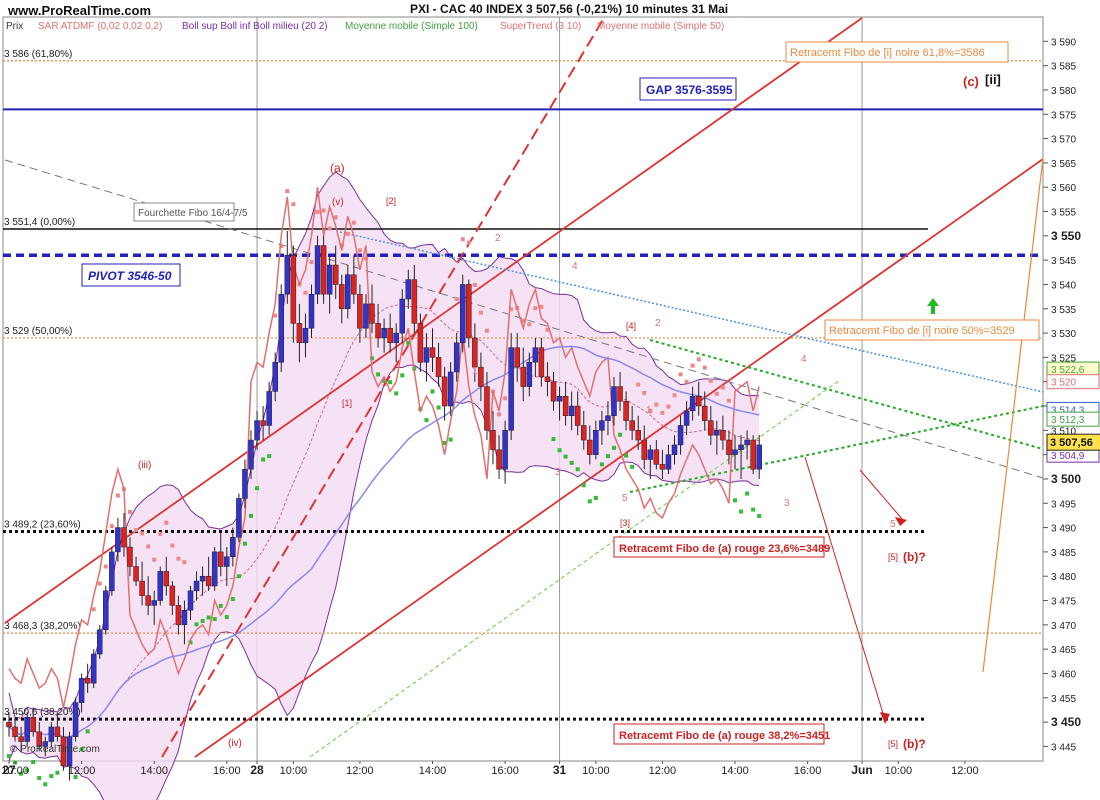 The image size is (1100, 800). Describe the element at coordinates (558, 472) in the screenshot. I see `wave-num: 3` at that location.